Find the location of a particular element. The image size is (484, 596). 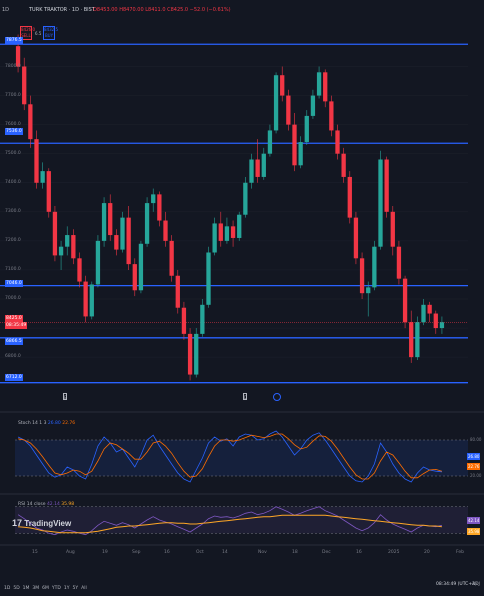

range-button-ytd: YTD is located at coordinates (56, 588).